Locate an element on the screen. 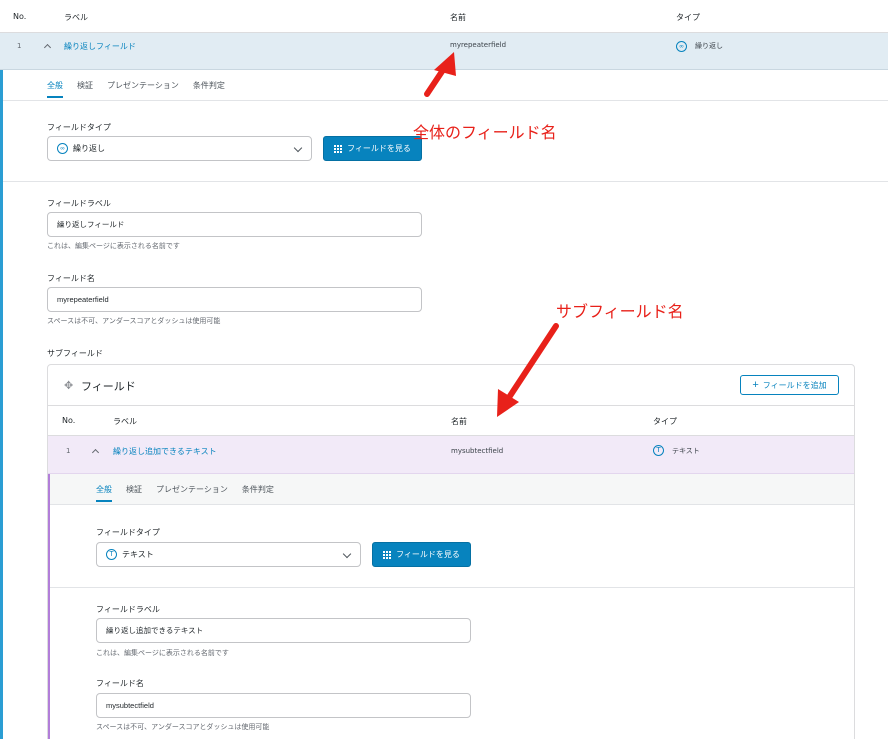 Image resolution: width=888 pixels, height=739 pixels. sub-tab-validation: 検証 is located at coordinates (134, 493).